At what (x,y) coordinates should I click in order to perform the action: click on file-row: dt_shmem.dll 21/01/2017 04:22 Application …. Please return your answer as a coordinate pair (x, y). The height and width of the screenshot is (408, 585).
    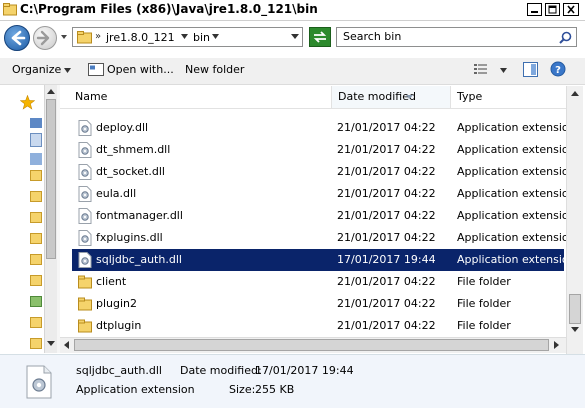
    Looking at the image, I should click on (324, 150).